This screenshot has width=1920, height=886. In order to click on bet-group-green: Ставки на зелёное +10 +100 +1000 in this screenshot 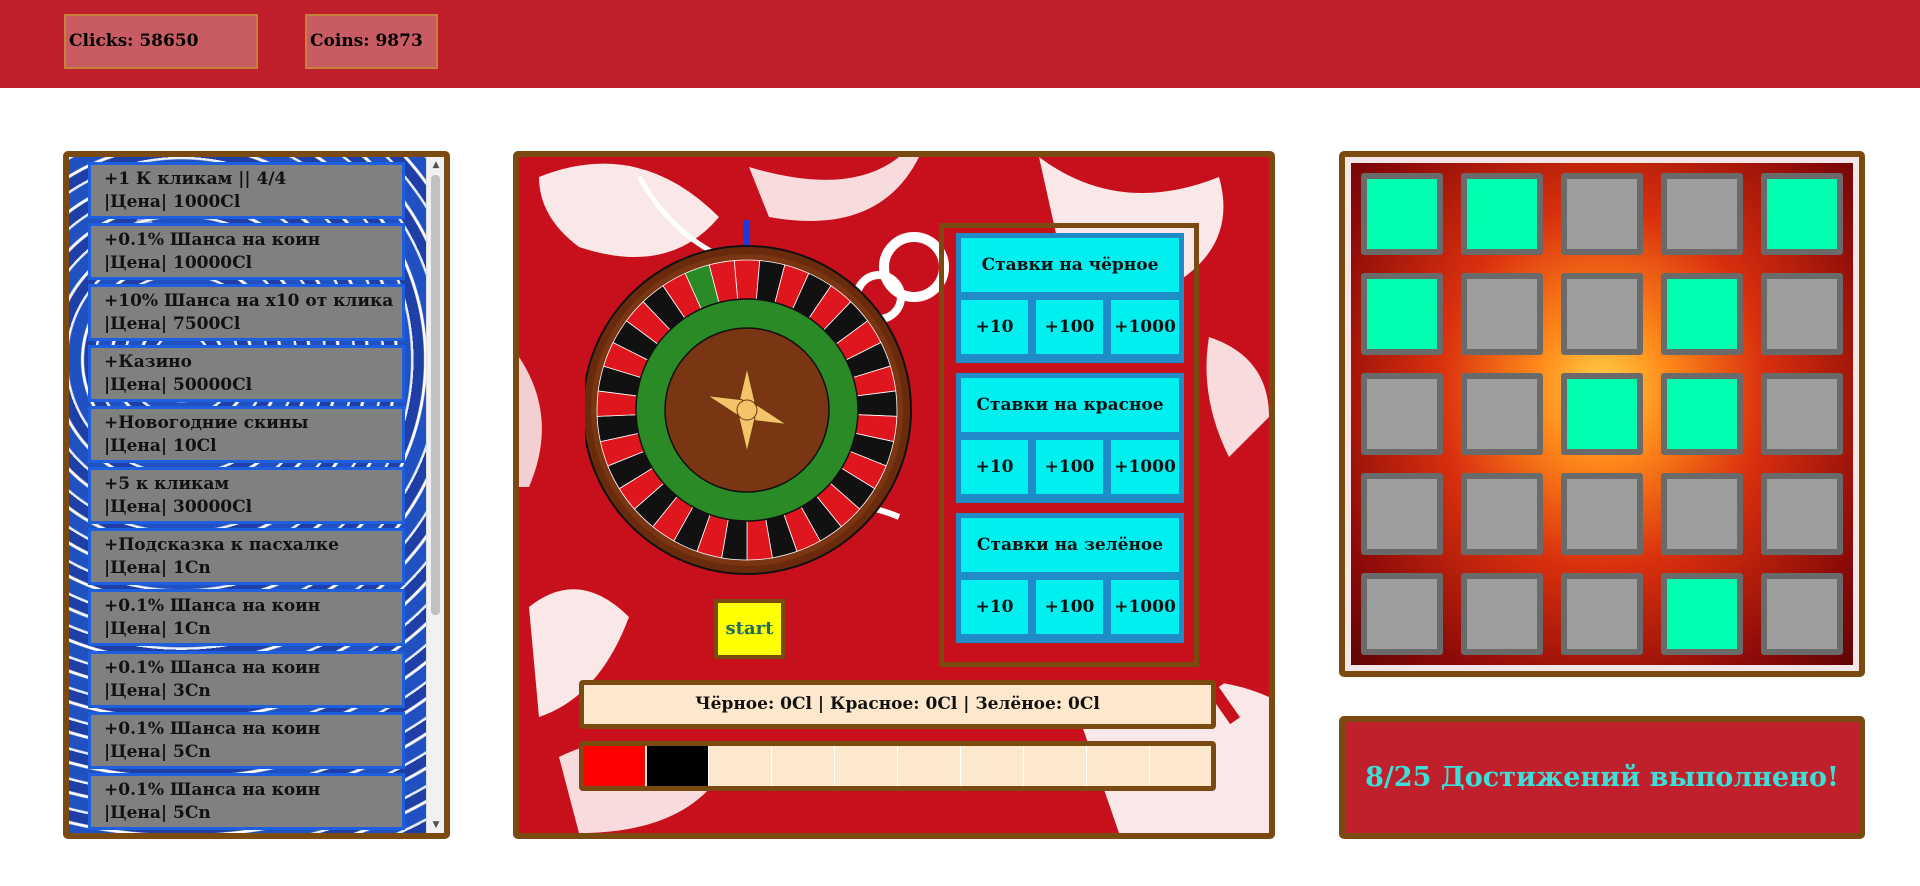, I will do `click(1070, 578)`.